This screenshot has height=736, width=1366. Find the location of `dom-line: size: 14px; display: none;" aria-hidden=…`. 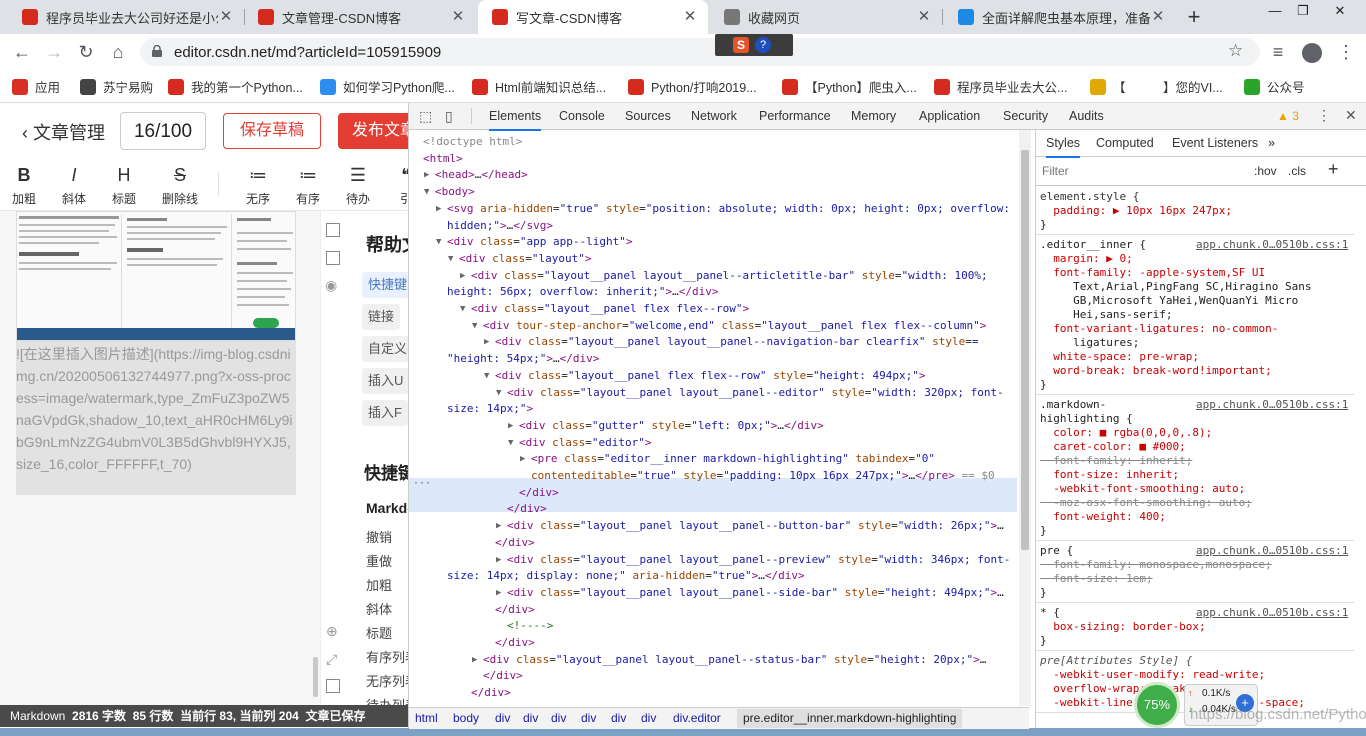

dom-line: size: 14px; display: none;" aria-hidden=… is located at coordinates (626, 576).